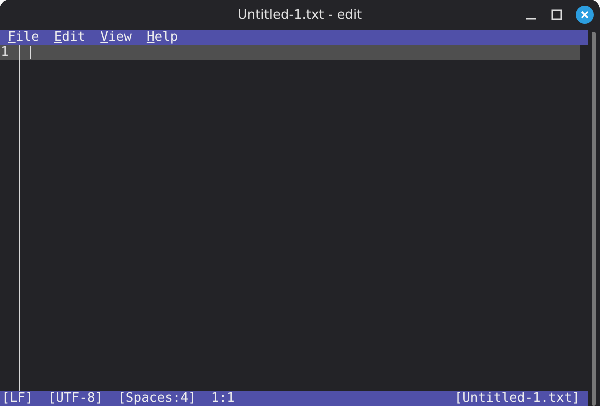 This screenshot has width=600, height=406. What do you see at coordinates (557, 15) in the screenshot?
I see `maximize-icon` at bounding box center [557, 15].